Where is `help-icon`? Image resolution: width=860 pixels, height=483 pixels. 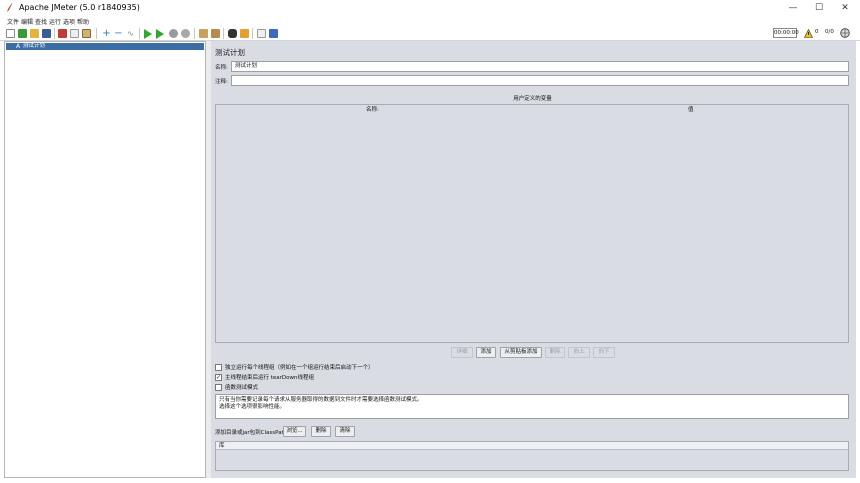 help-icon is located at coordinates (273, 33).